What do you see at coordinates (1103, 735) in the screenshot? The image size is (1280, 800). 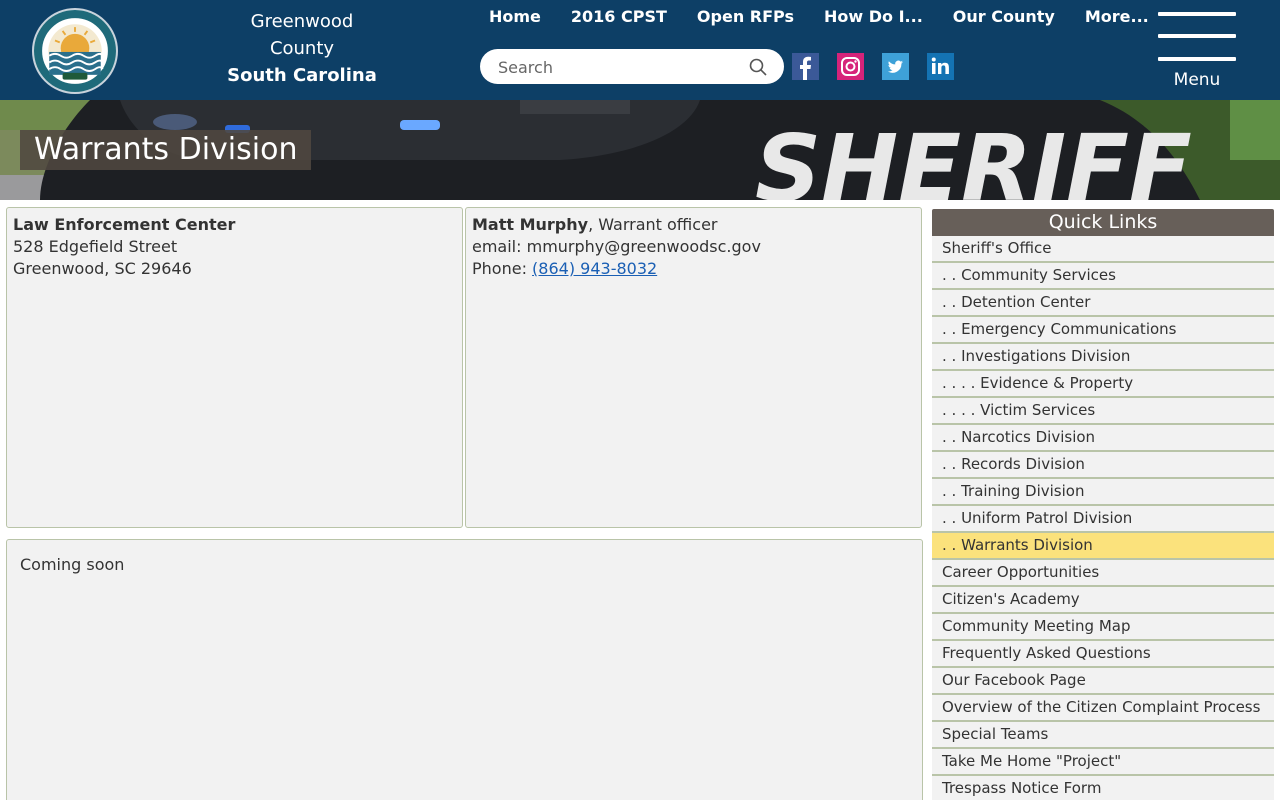 I see `quick-link-item: Special Teams` at bounding box center [1103, 735].